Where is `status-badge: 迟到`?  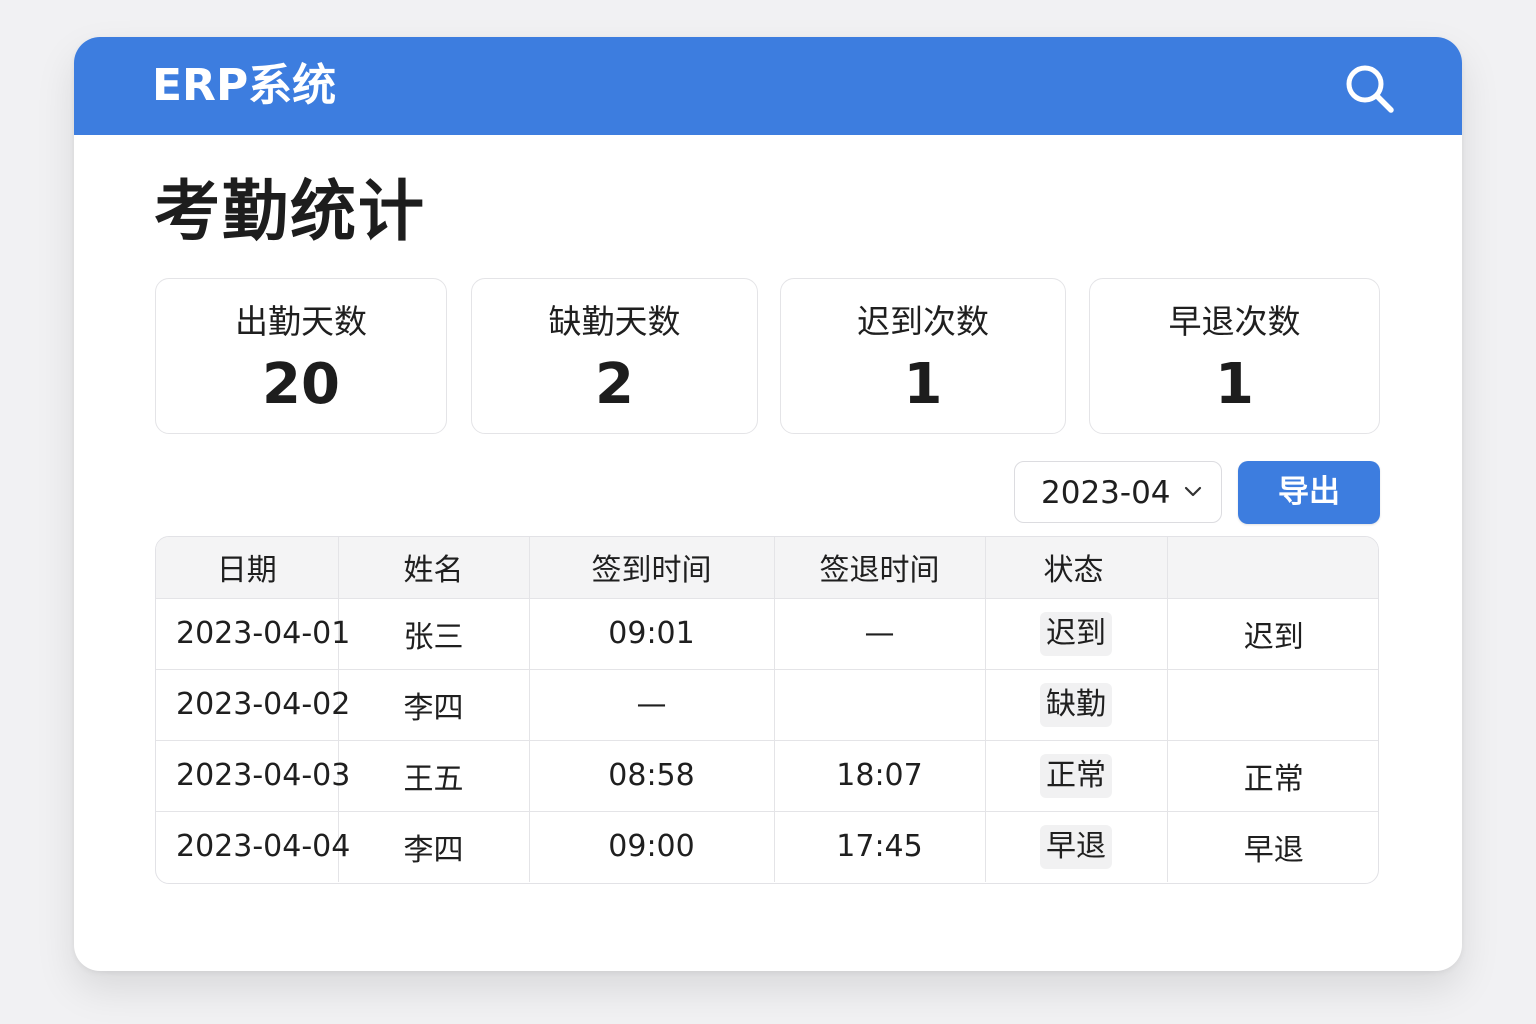 status-badge: 迟到 is located at coordinates (1076, 633).